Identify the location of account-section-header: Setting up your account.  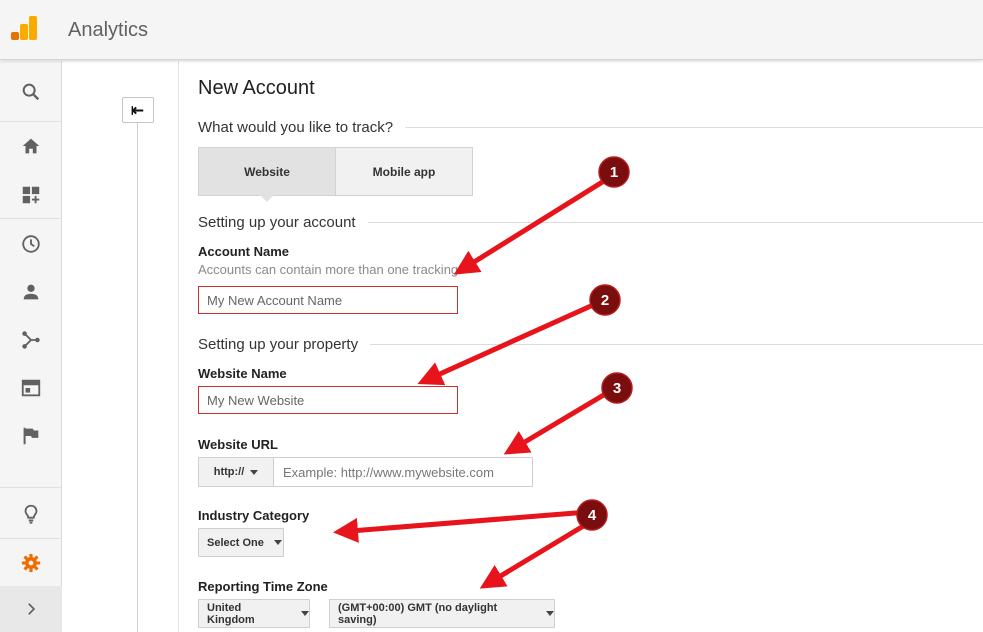
(590, 222).